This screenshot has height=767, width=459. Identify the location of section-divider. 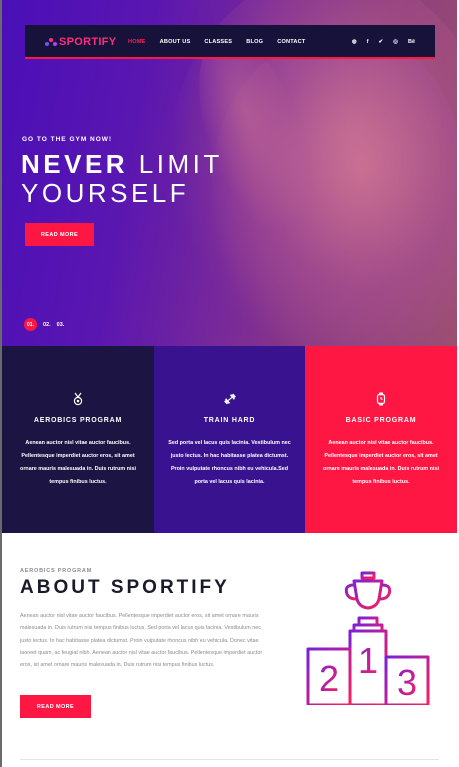
(229, 759).